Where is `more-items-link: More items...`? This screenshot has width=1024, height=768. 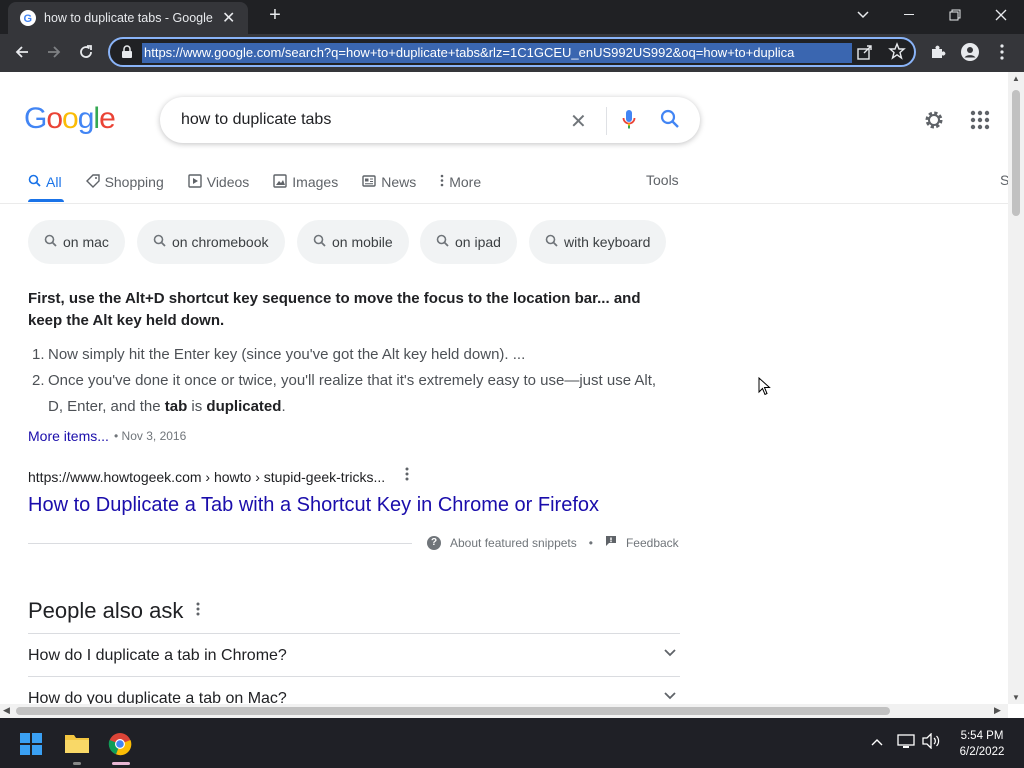 more-items-link: More items... is located at coordinates (68, 436).